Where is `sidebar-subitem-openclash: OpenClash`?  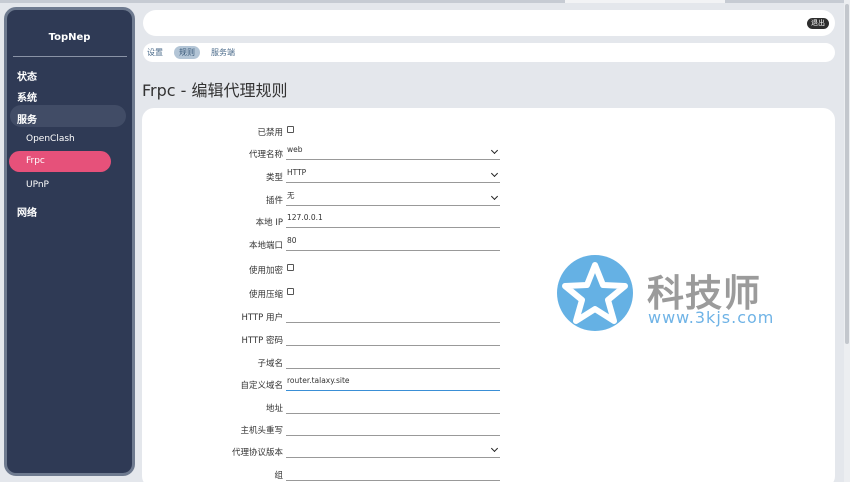
sidebar-subitem-openclash: OpenClash is located at coordinates (50, 139).